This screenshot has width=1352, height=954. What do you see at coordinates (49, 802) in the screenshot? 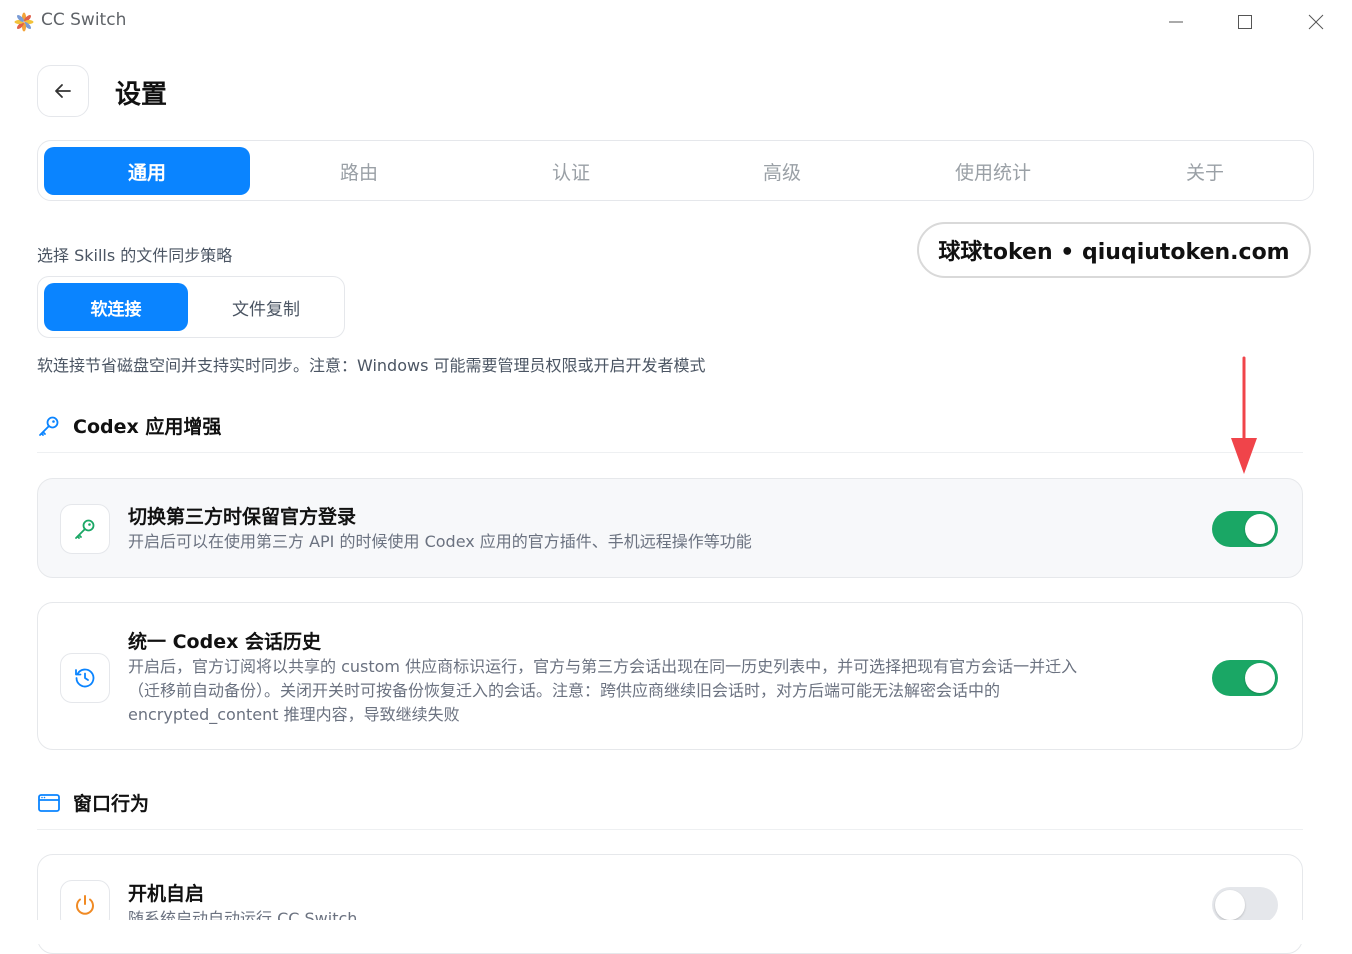
I see `window-icon` at bounding box center [49, 802].